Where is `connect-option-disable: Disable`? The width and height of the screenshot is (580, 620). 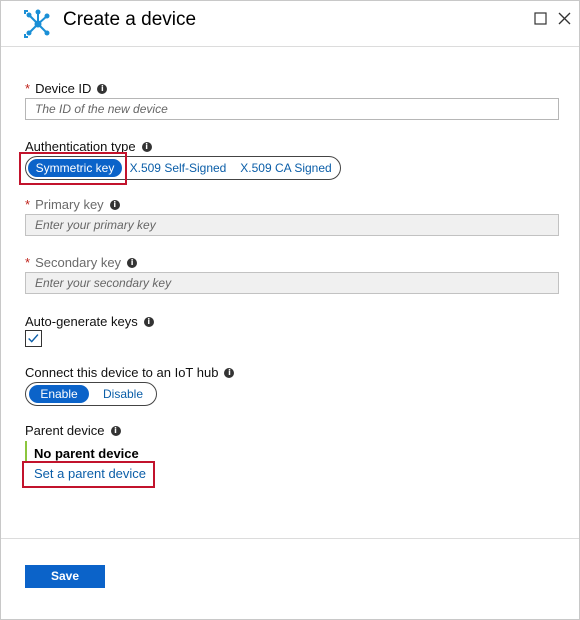 connect-option-disable: Disable is located at coordinates (123, 394).